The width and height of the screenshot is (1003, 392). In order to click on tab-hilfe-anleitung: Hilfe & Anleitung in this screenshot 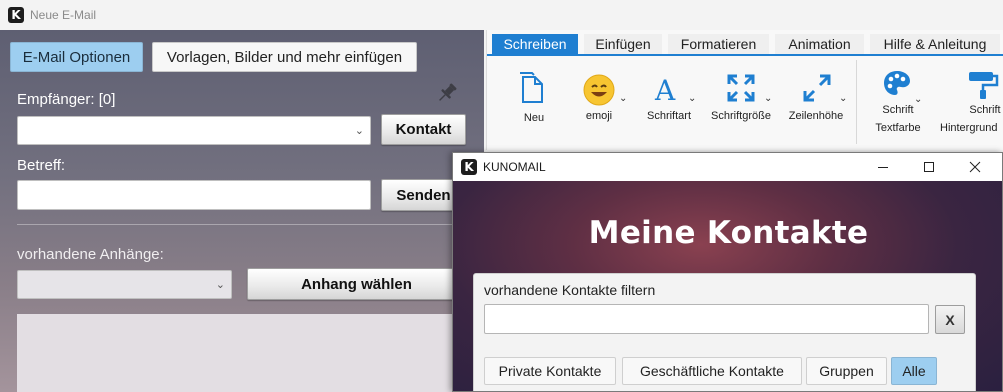, I will do `click(935, 44)`.